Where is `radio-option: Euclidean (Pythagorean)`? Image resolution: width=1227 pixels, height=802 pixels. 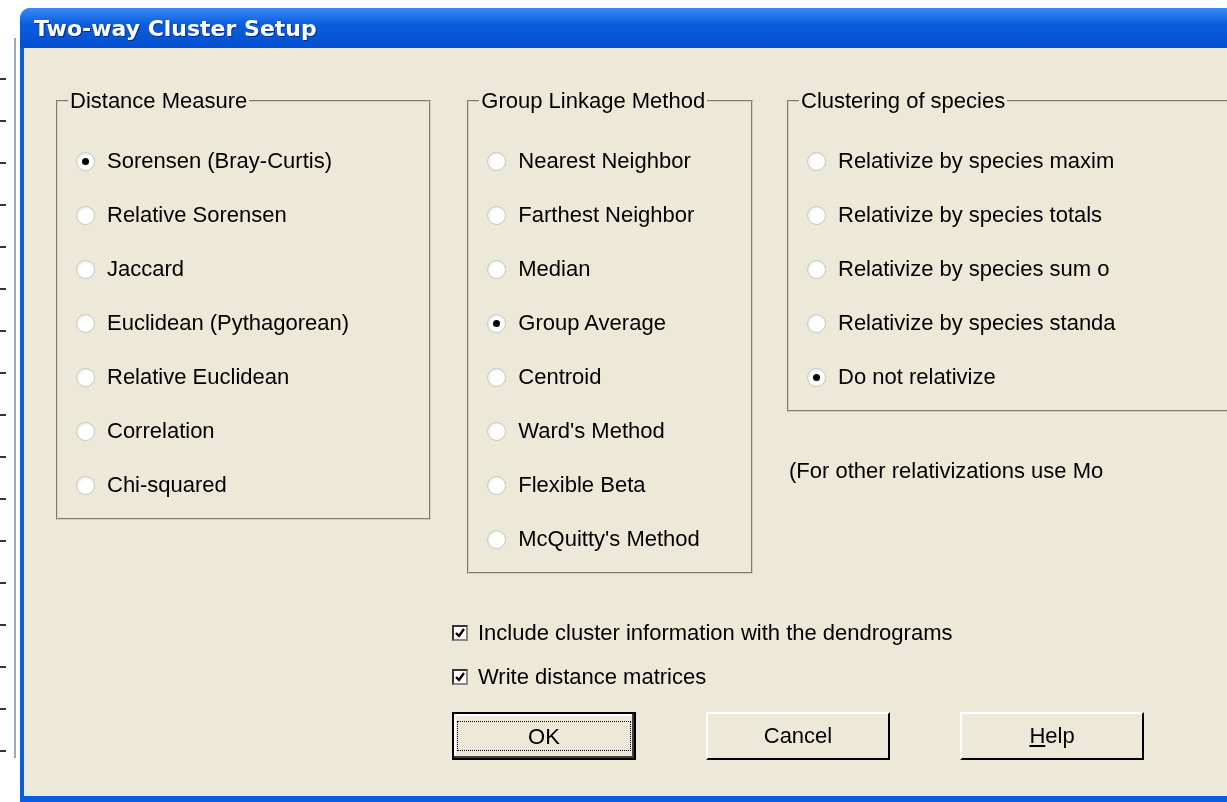
radio-option: Euclidean (Pythagorean) is located at coordinates (243, 323).